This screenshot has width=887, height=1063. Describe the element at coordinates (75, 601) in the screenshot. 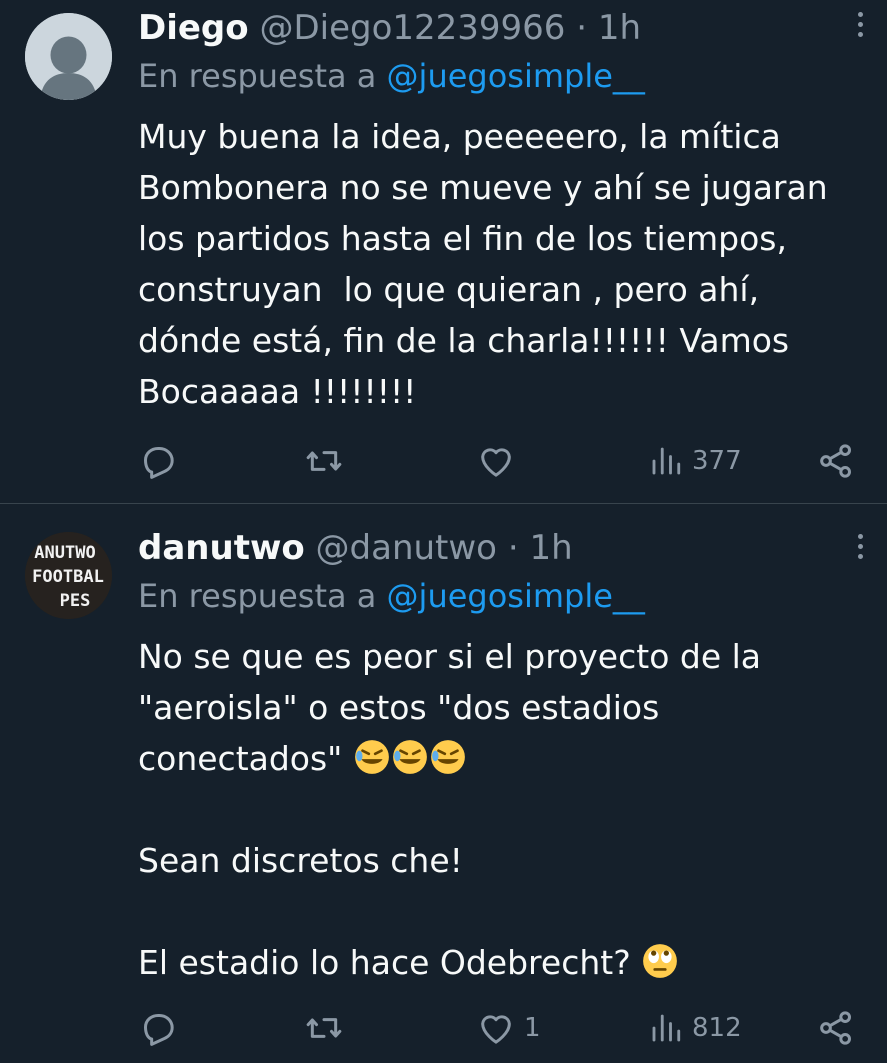

I see `avatar-text-line3: PES` at that location.